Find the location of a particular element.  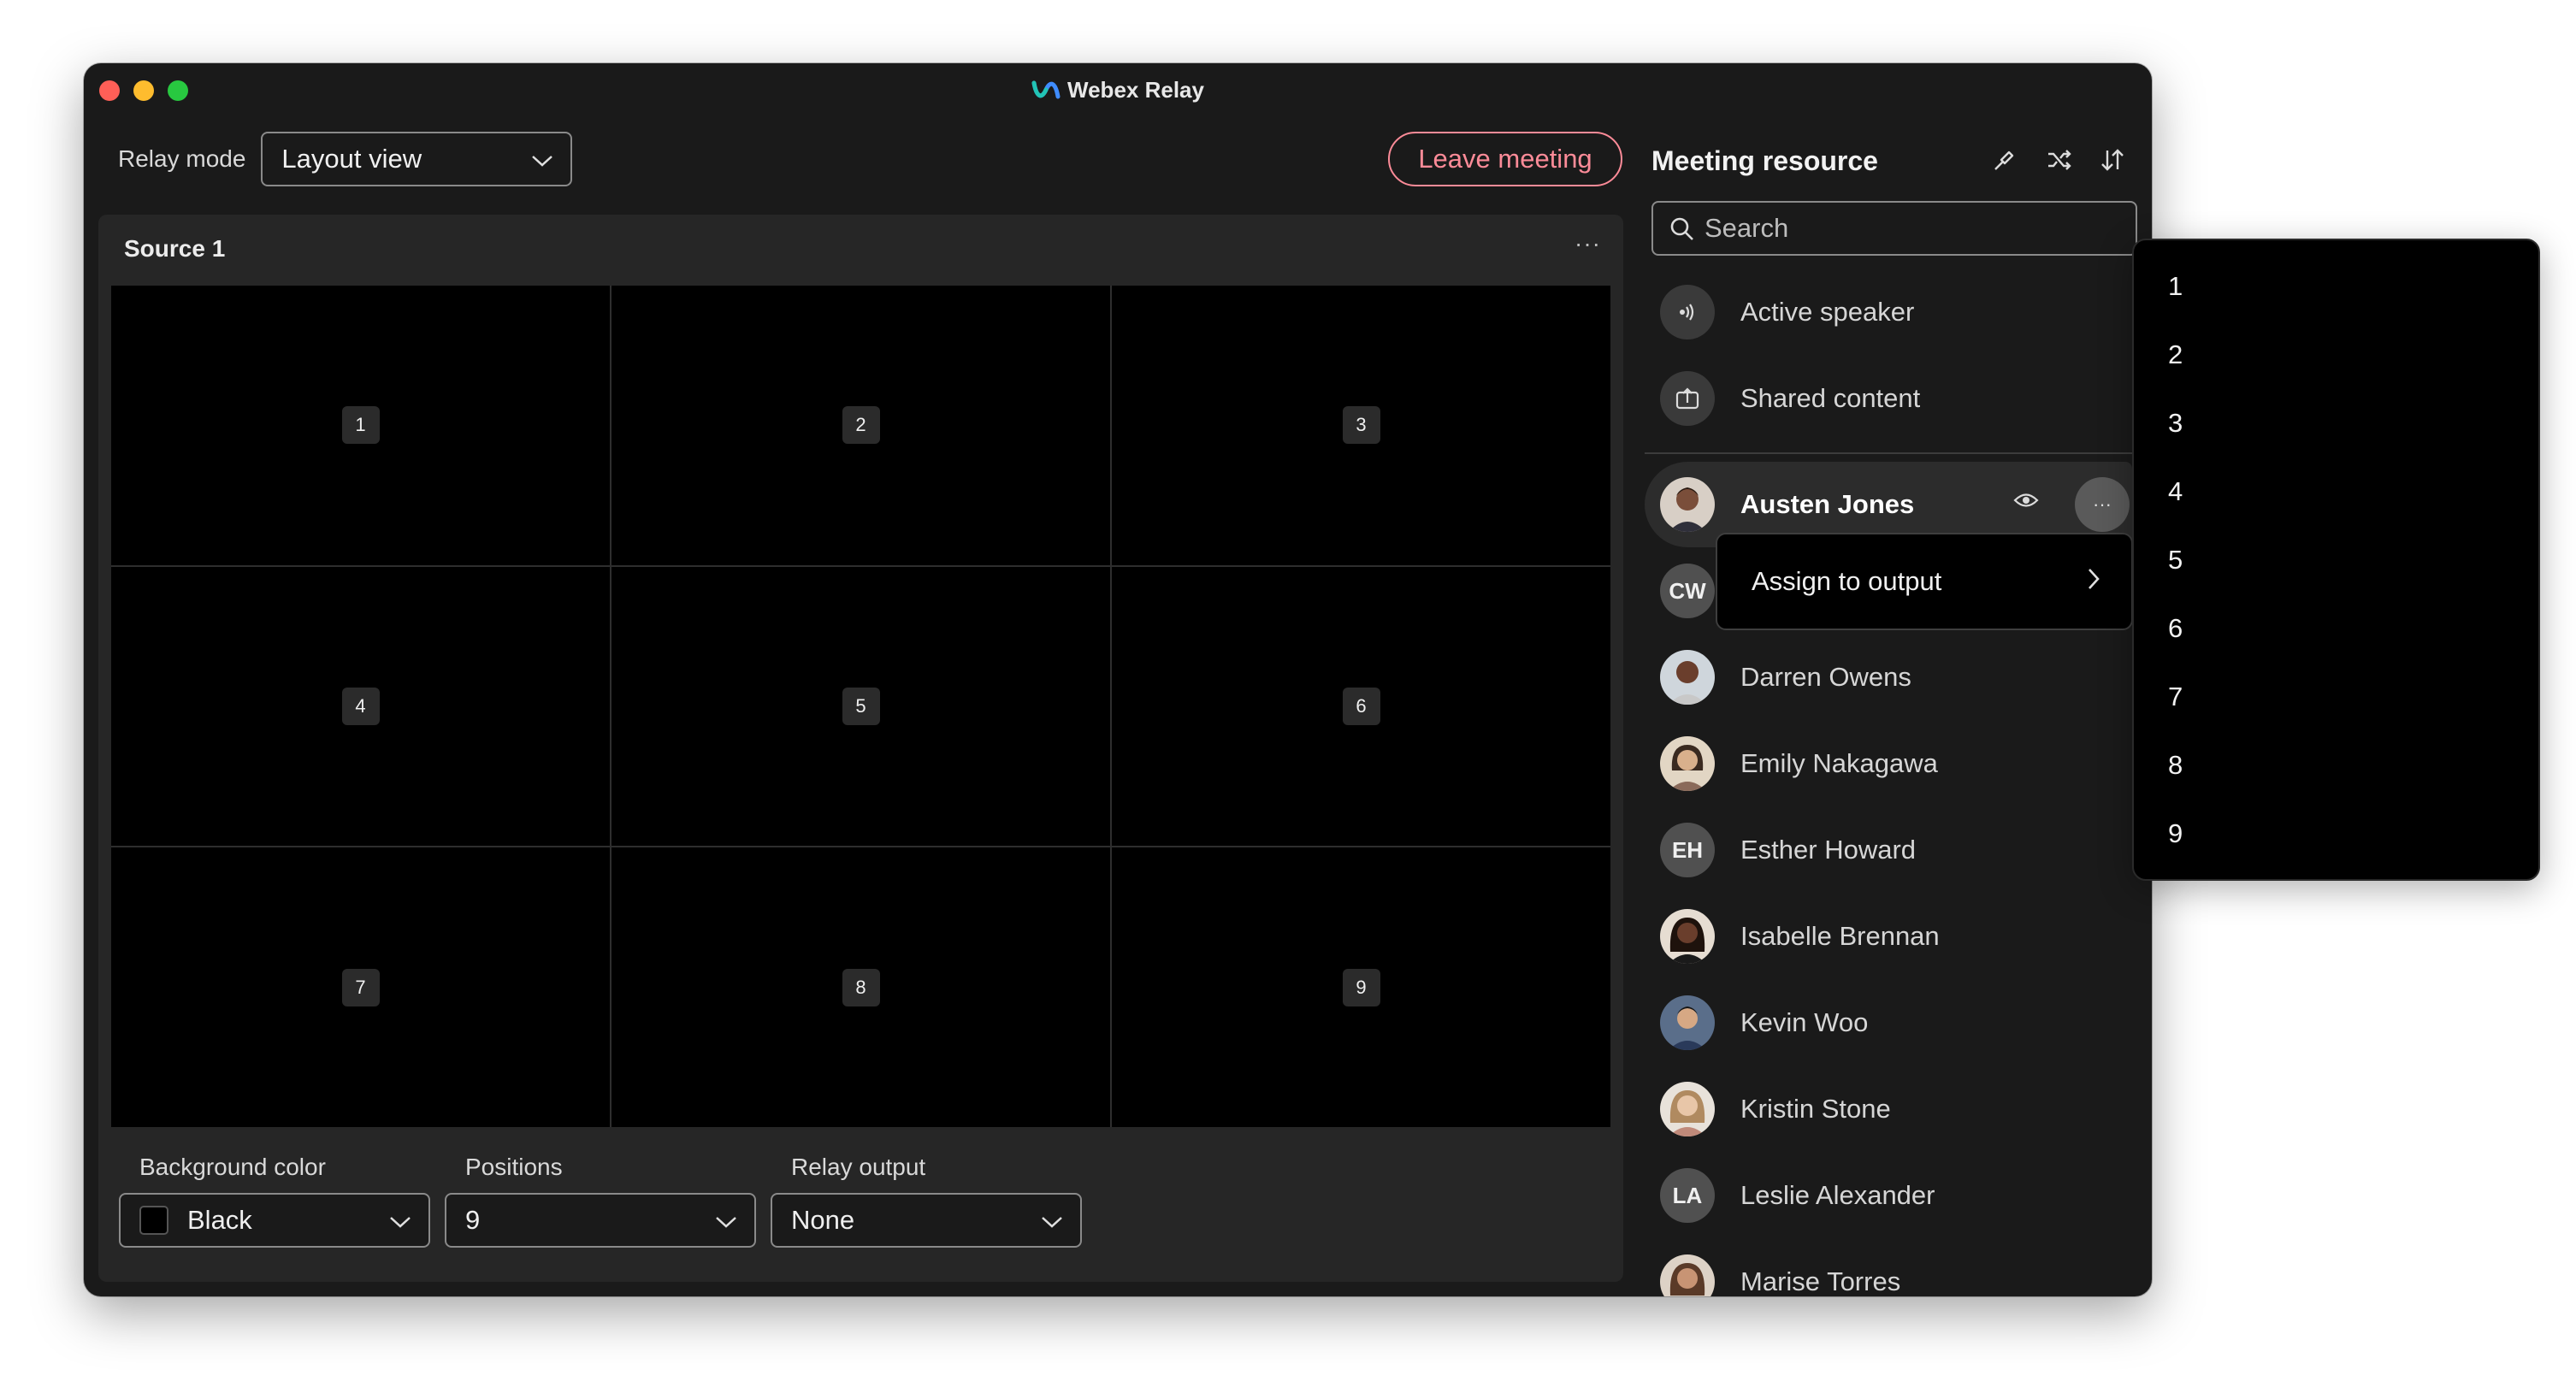

cell-number: 5 is located at coordinates (861, 706).